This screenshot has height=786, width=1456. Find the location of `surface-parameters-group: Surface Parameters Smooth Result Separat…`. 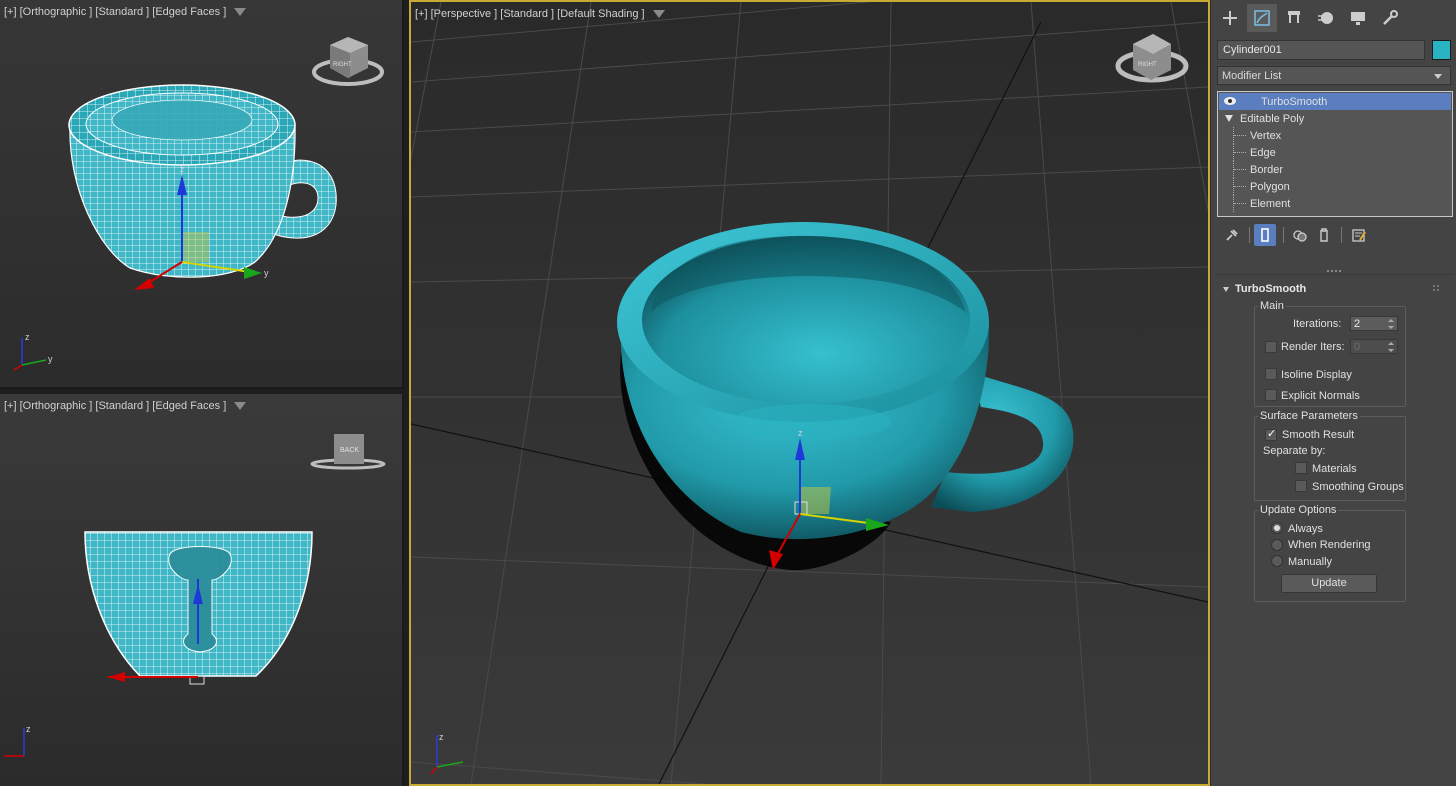

surface-parameters-group: Surface Parameters Smooth Result Separat… is located at coordinates (1330, 455).